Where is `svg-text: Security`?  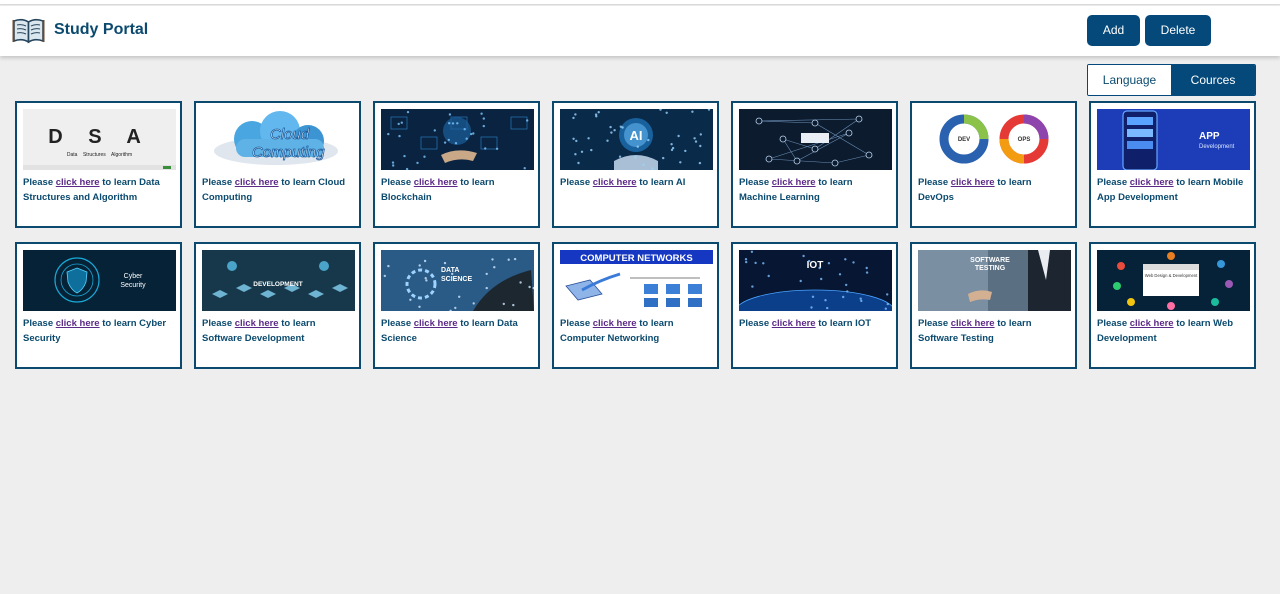
svg-text: Security is located at coordinates (133, 285).